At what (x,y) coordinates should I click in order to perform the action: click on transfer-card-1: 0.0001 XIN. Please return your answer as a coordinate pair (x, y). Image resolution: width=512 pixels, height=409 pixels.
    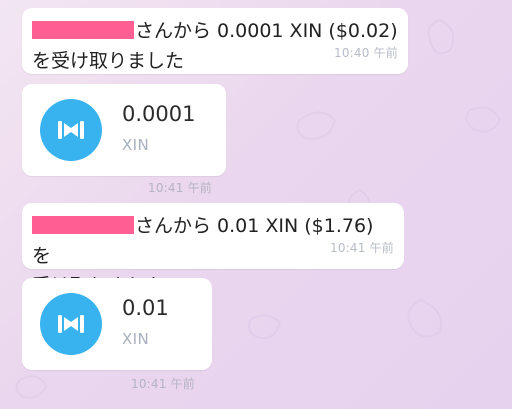
    Looking at the image, I should click on (124, 130).